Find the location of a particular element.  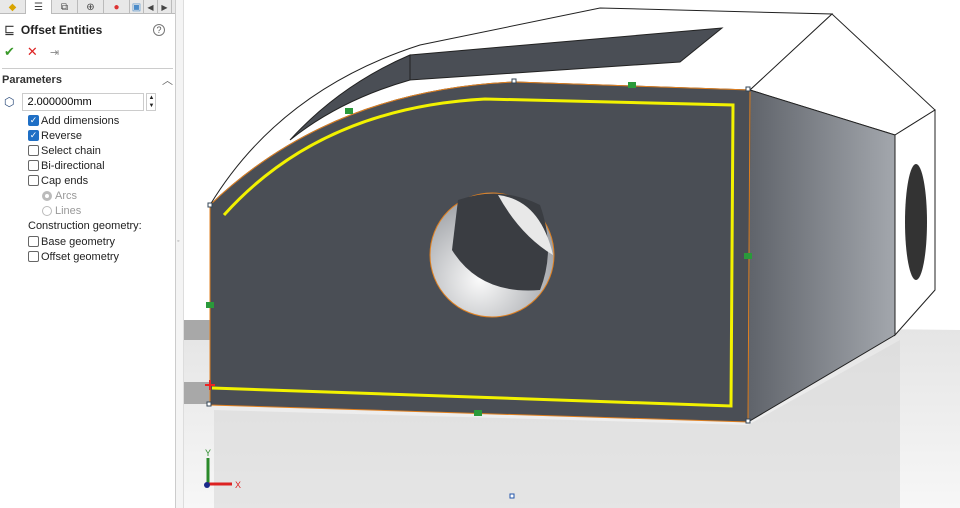

splitter-handle-icon: ◦ is located at coordinates (178, 241).